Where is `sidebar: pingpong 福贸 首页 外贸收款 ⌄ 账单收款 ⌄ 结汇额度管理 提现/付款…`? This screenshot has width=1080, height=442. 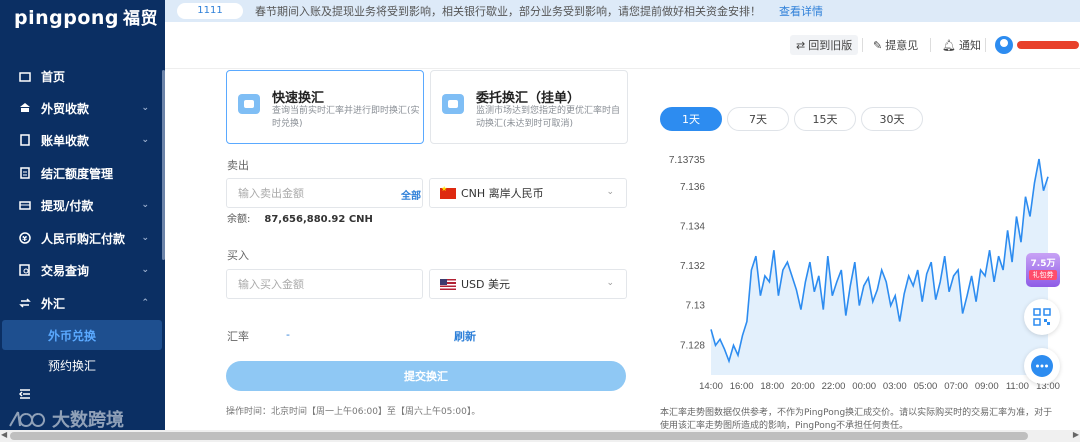 sidebar: pingpong 福贸 首页 外贸收款 ⌄ 账单收款 ⌄ 结汇额度管理 提现/付款… is located at coordinates (82, 215).